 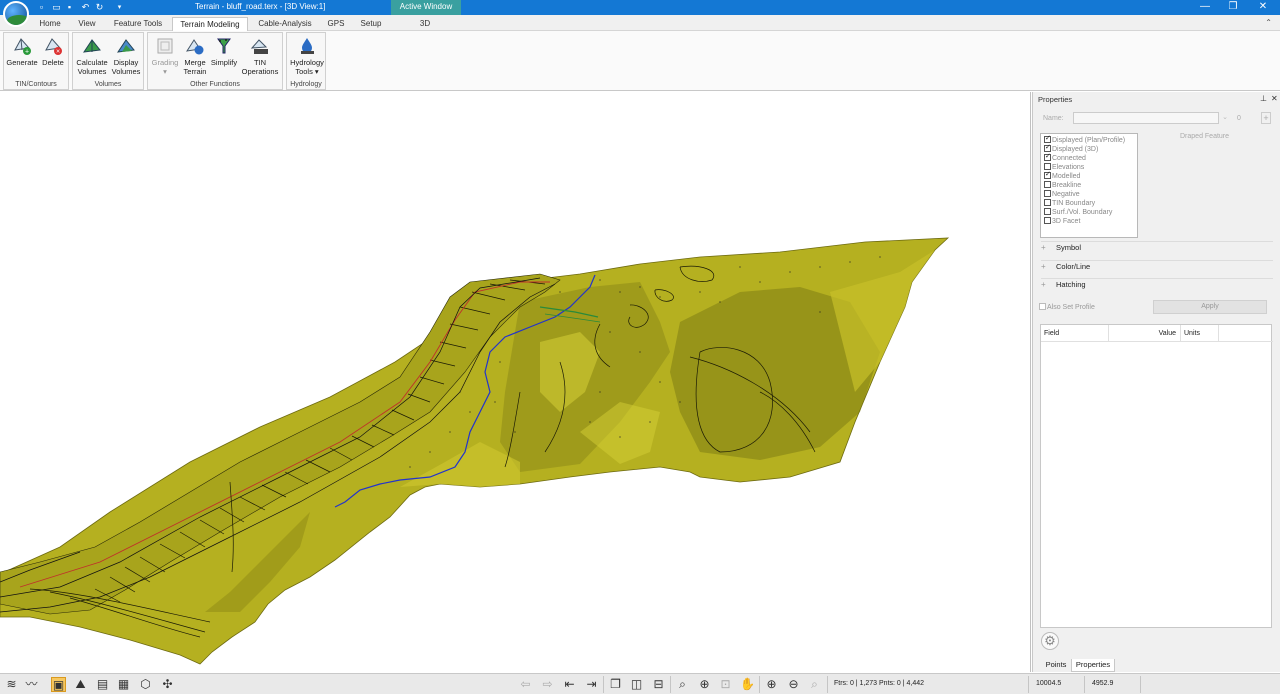 What do you see at coordinates (1205, 7) in the screenshot?
I see `minimize-icon: —` at bounding box center [1205, 7].